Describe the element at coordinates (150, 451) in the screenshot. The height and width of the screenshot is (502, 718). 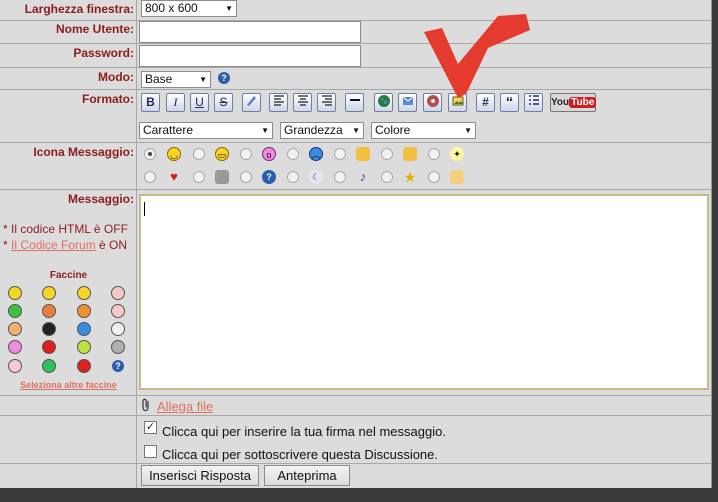
I see `subscribe-checkbox` at that location.